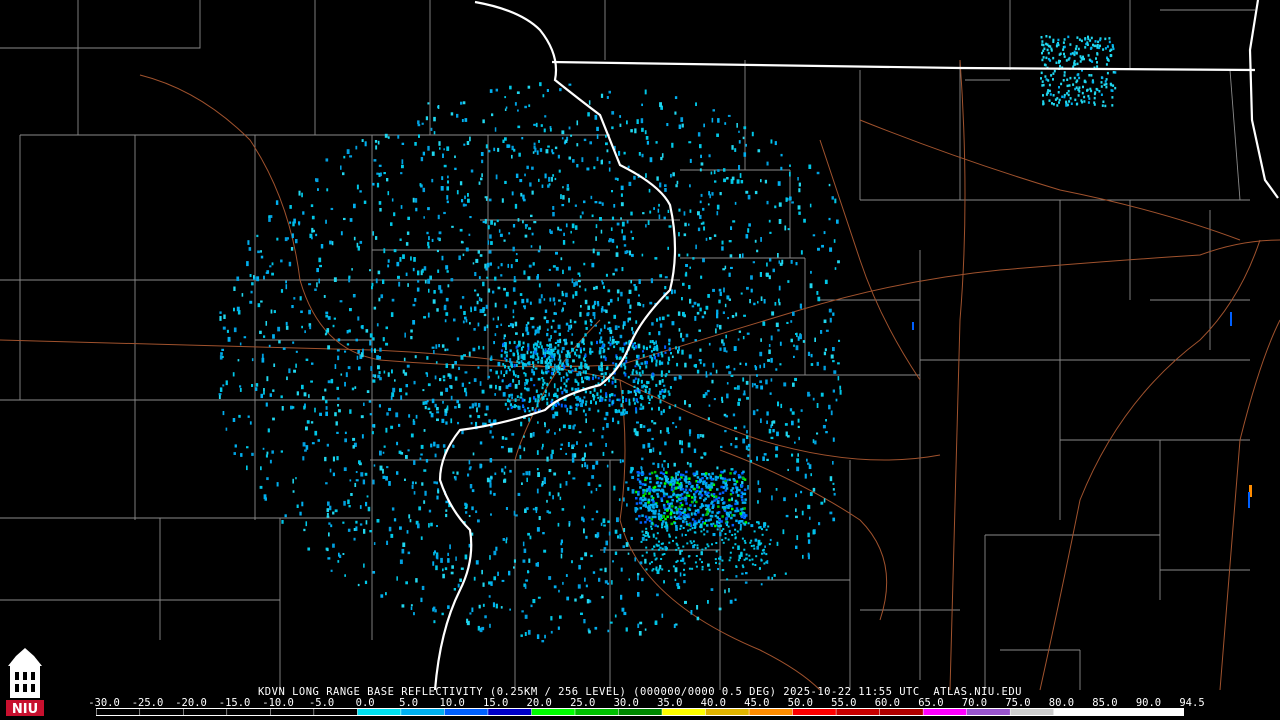  What do you see at coordinates (249, 712) in the screenshot?
I see `colorbar-segment` at bounding box center [249, 712].